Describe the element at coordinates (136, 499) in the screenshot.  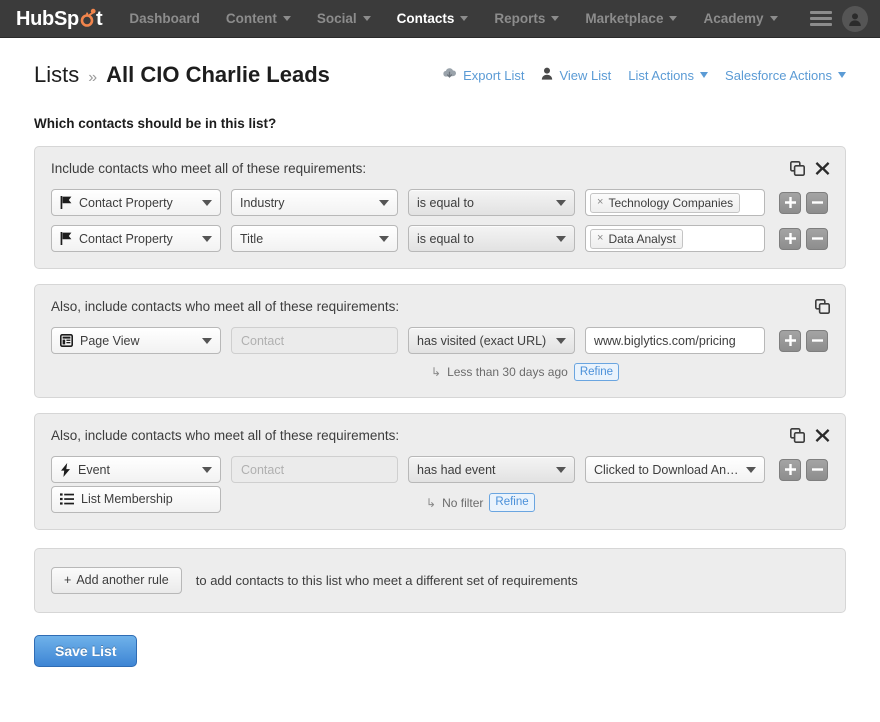
I see `list-membership-select: List Membership` at that location.